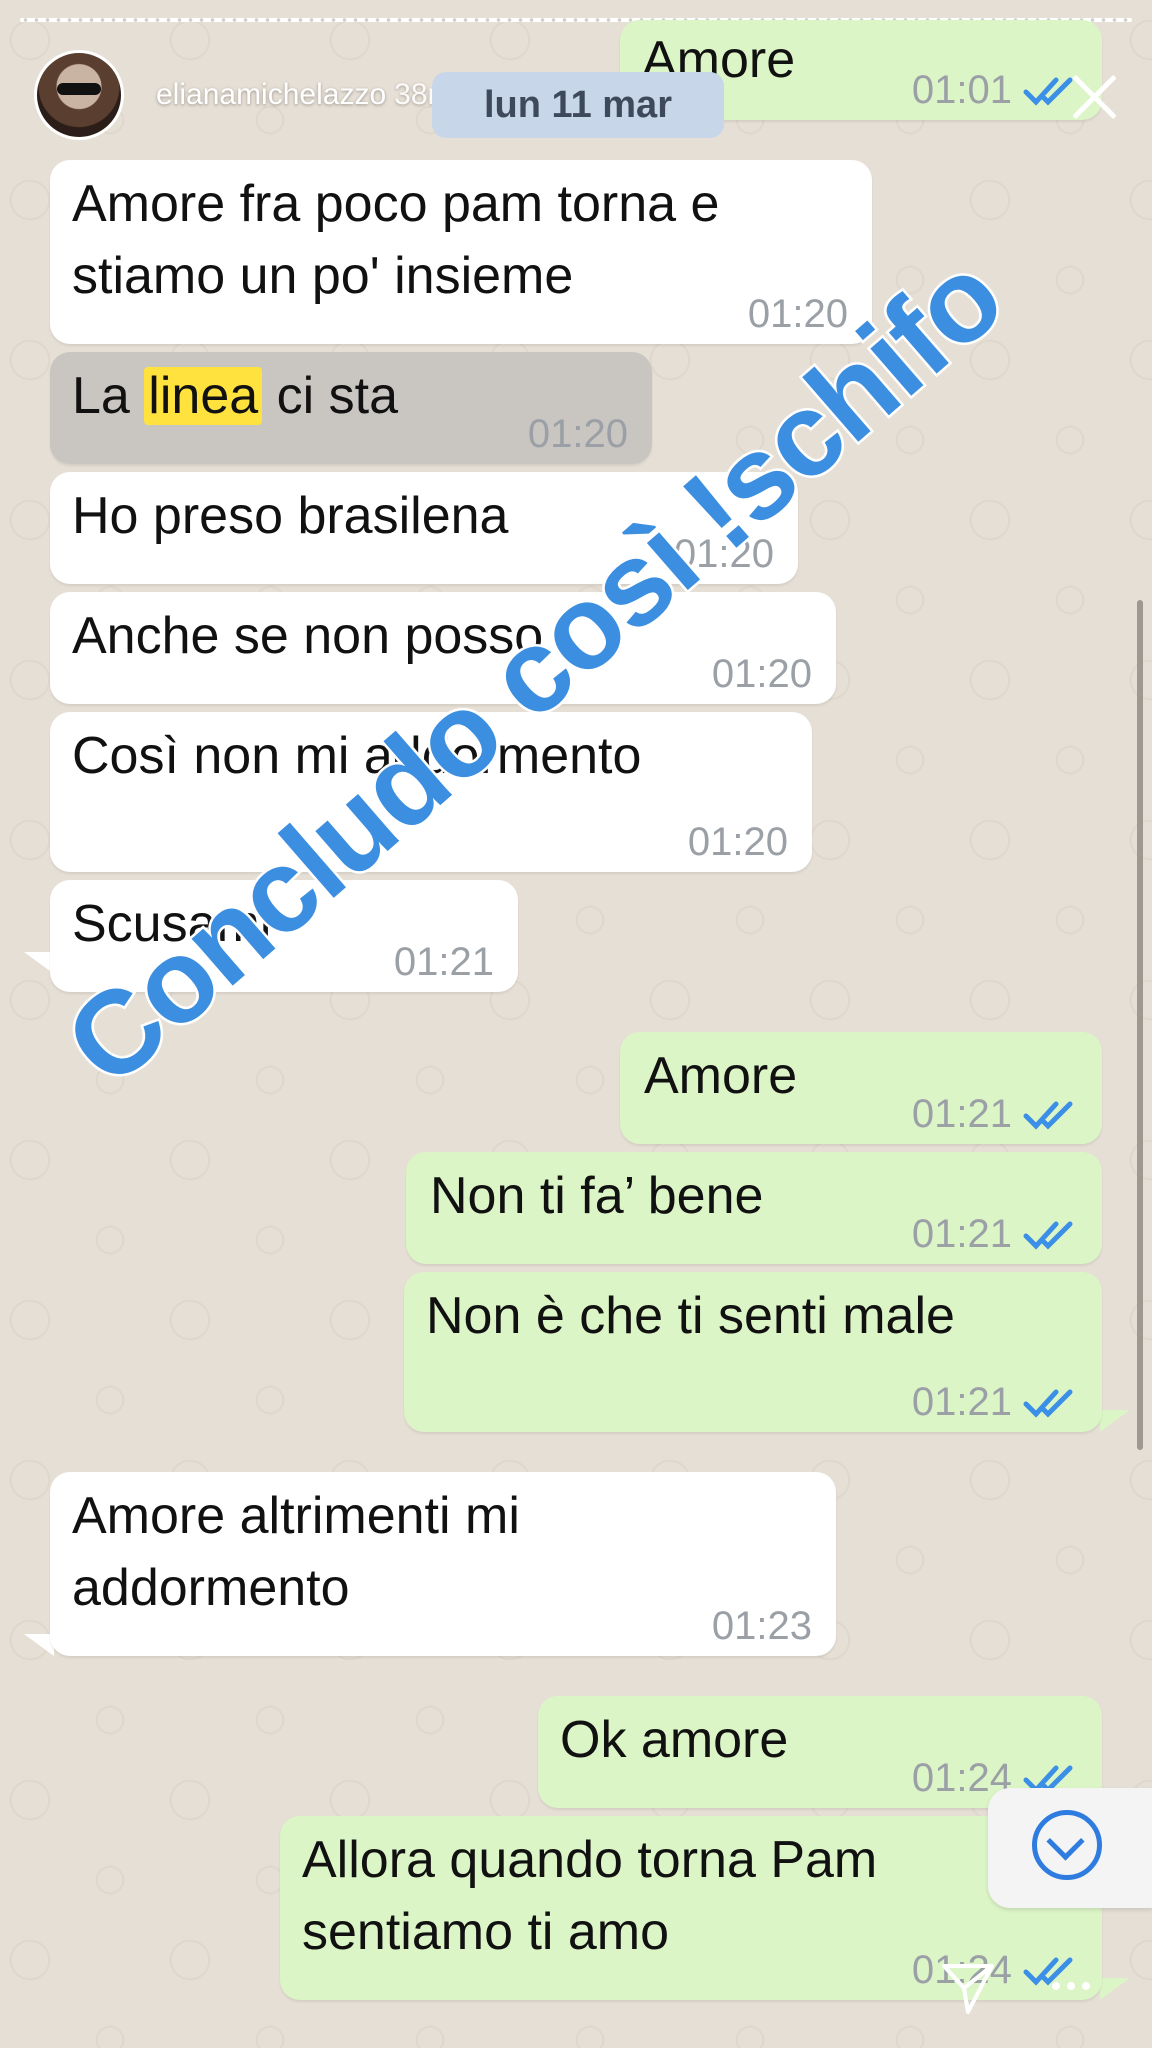 The width and height of the screenshot is (1152, 2048). Describe the element at coordinates (1095, 97) in the screenshot. I see `close-icon` at that location.